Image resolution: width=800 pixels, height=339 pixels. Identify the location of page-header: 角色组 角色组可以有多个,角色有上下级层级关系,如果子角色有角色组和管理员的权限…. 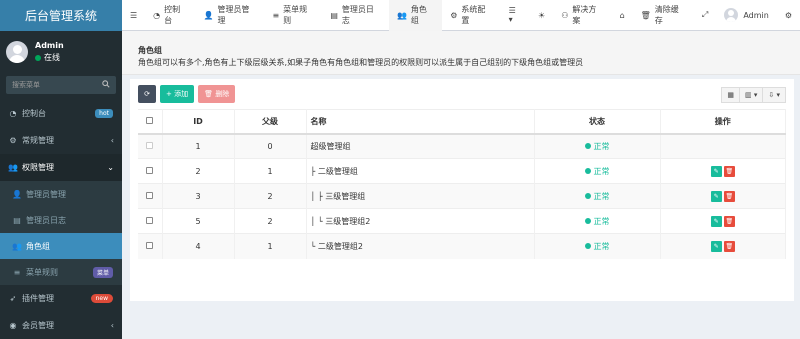
(461, 53).